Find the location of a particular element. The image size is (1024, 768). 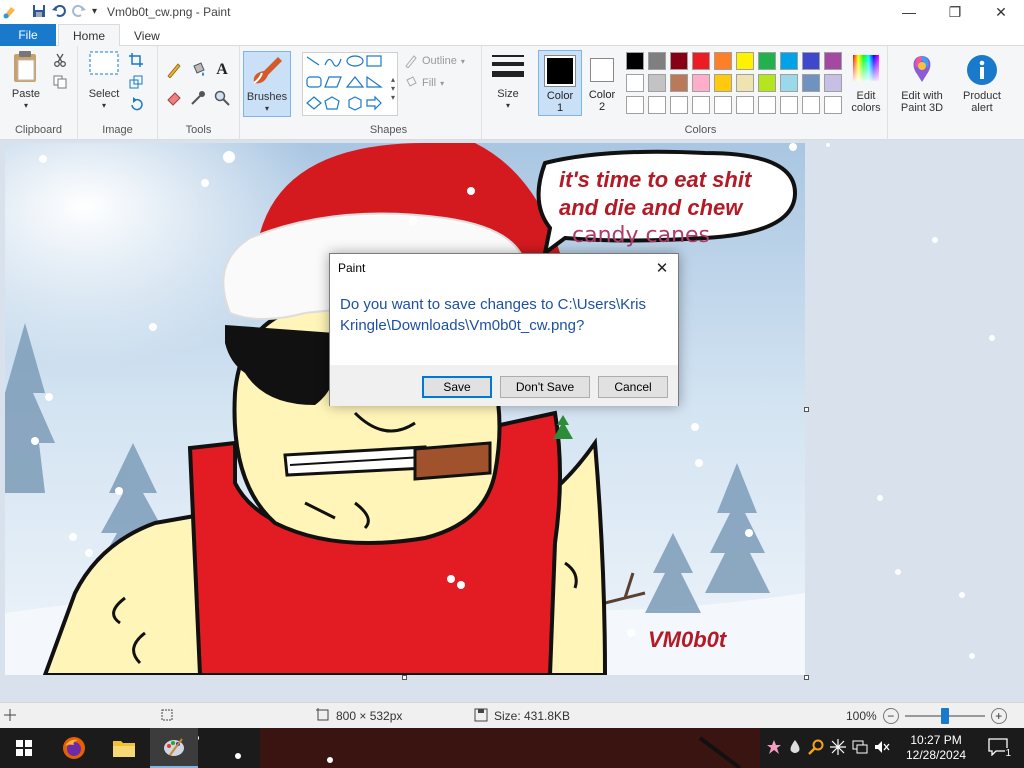

clipboard-group: Paste ▾ Clipboard is located at coordinates (39, 93).